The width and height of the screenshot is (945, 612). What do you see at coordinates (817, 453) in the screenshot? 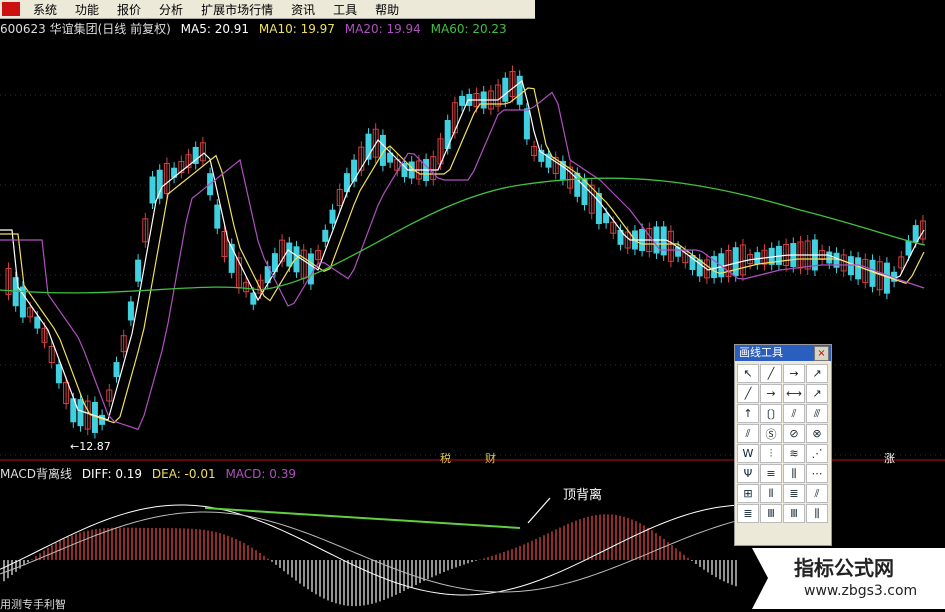
I see `drawing-tool-button: ⋰` at bounding box center [817, 453].